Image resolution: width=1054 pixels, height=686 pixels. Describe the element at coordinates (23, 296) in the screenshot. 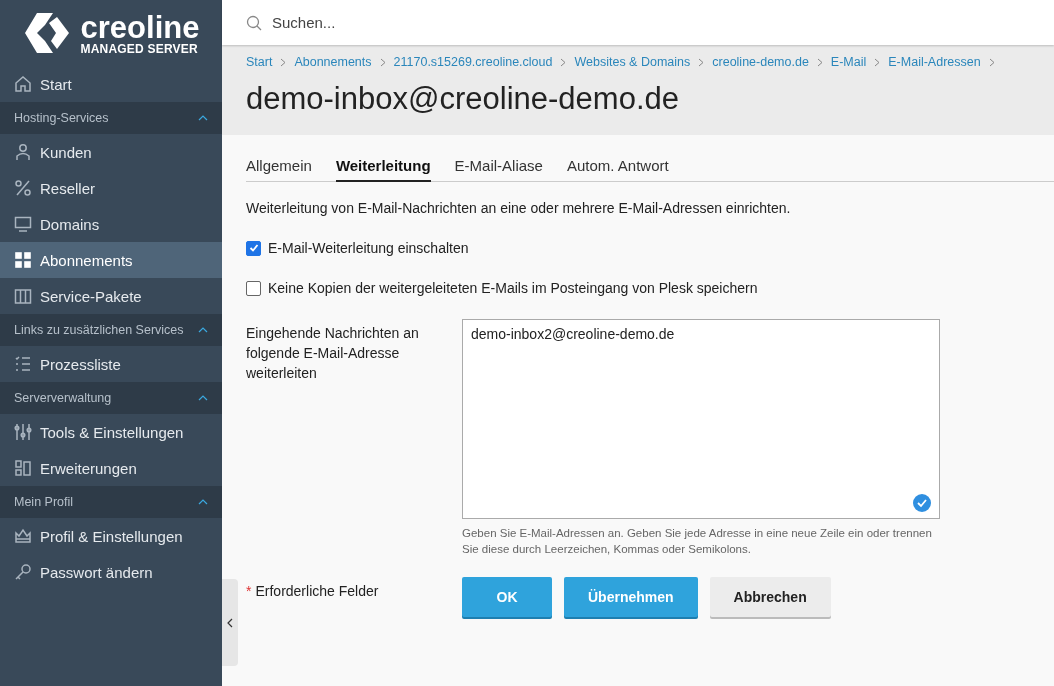

I see `book-icon` at that location.